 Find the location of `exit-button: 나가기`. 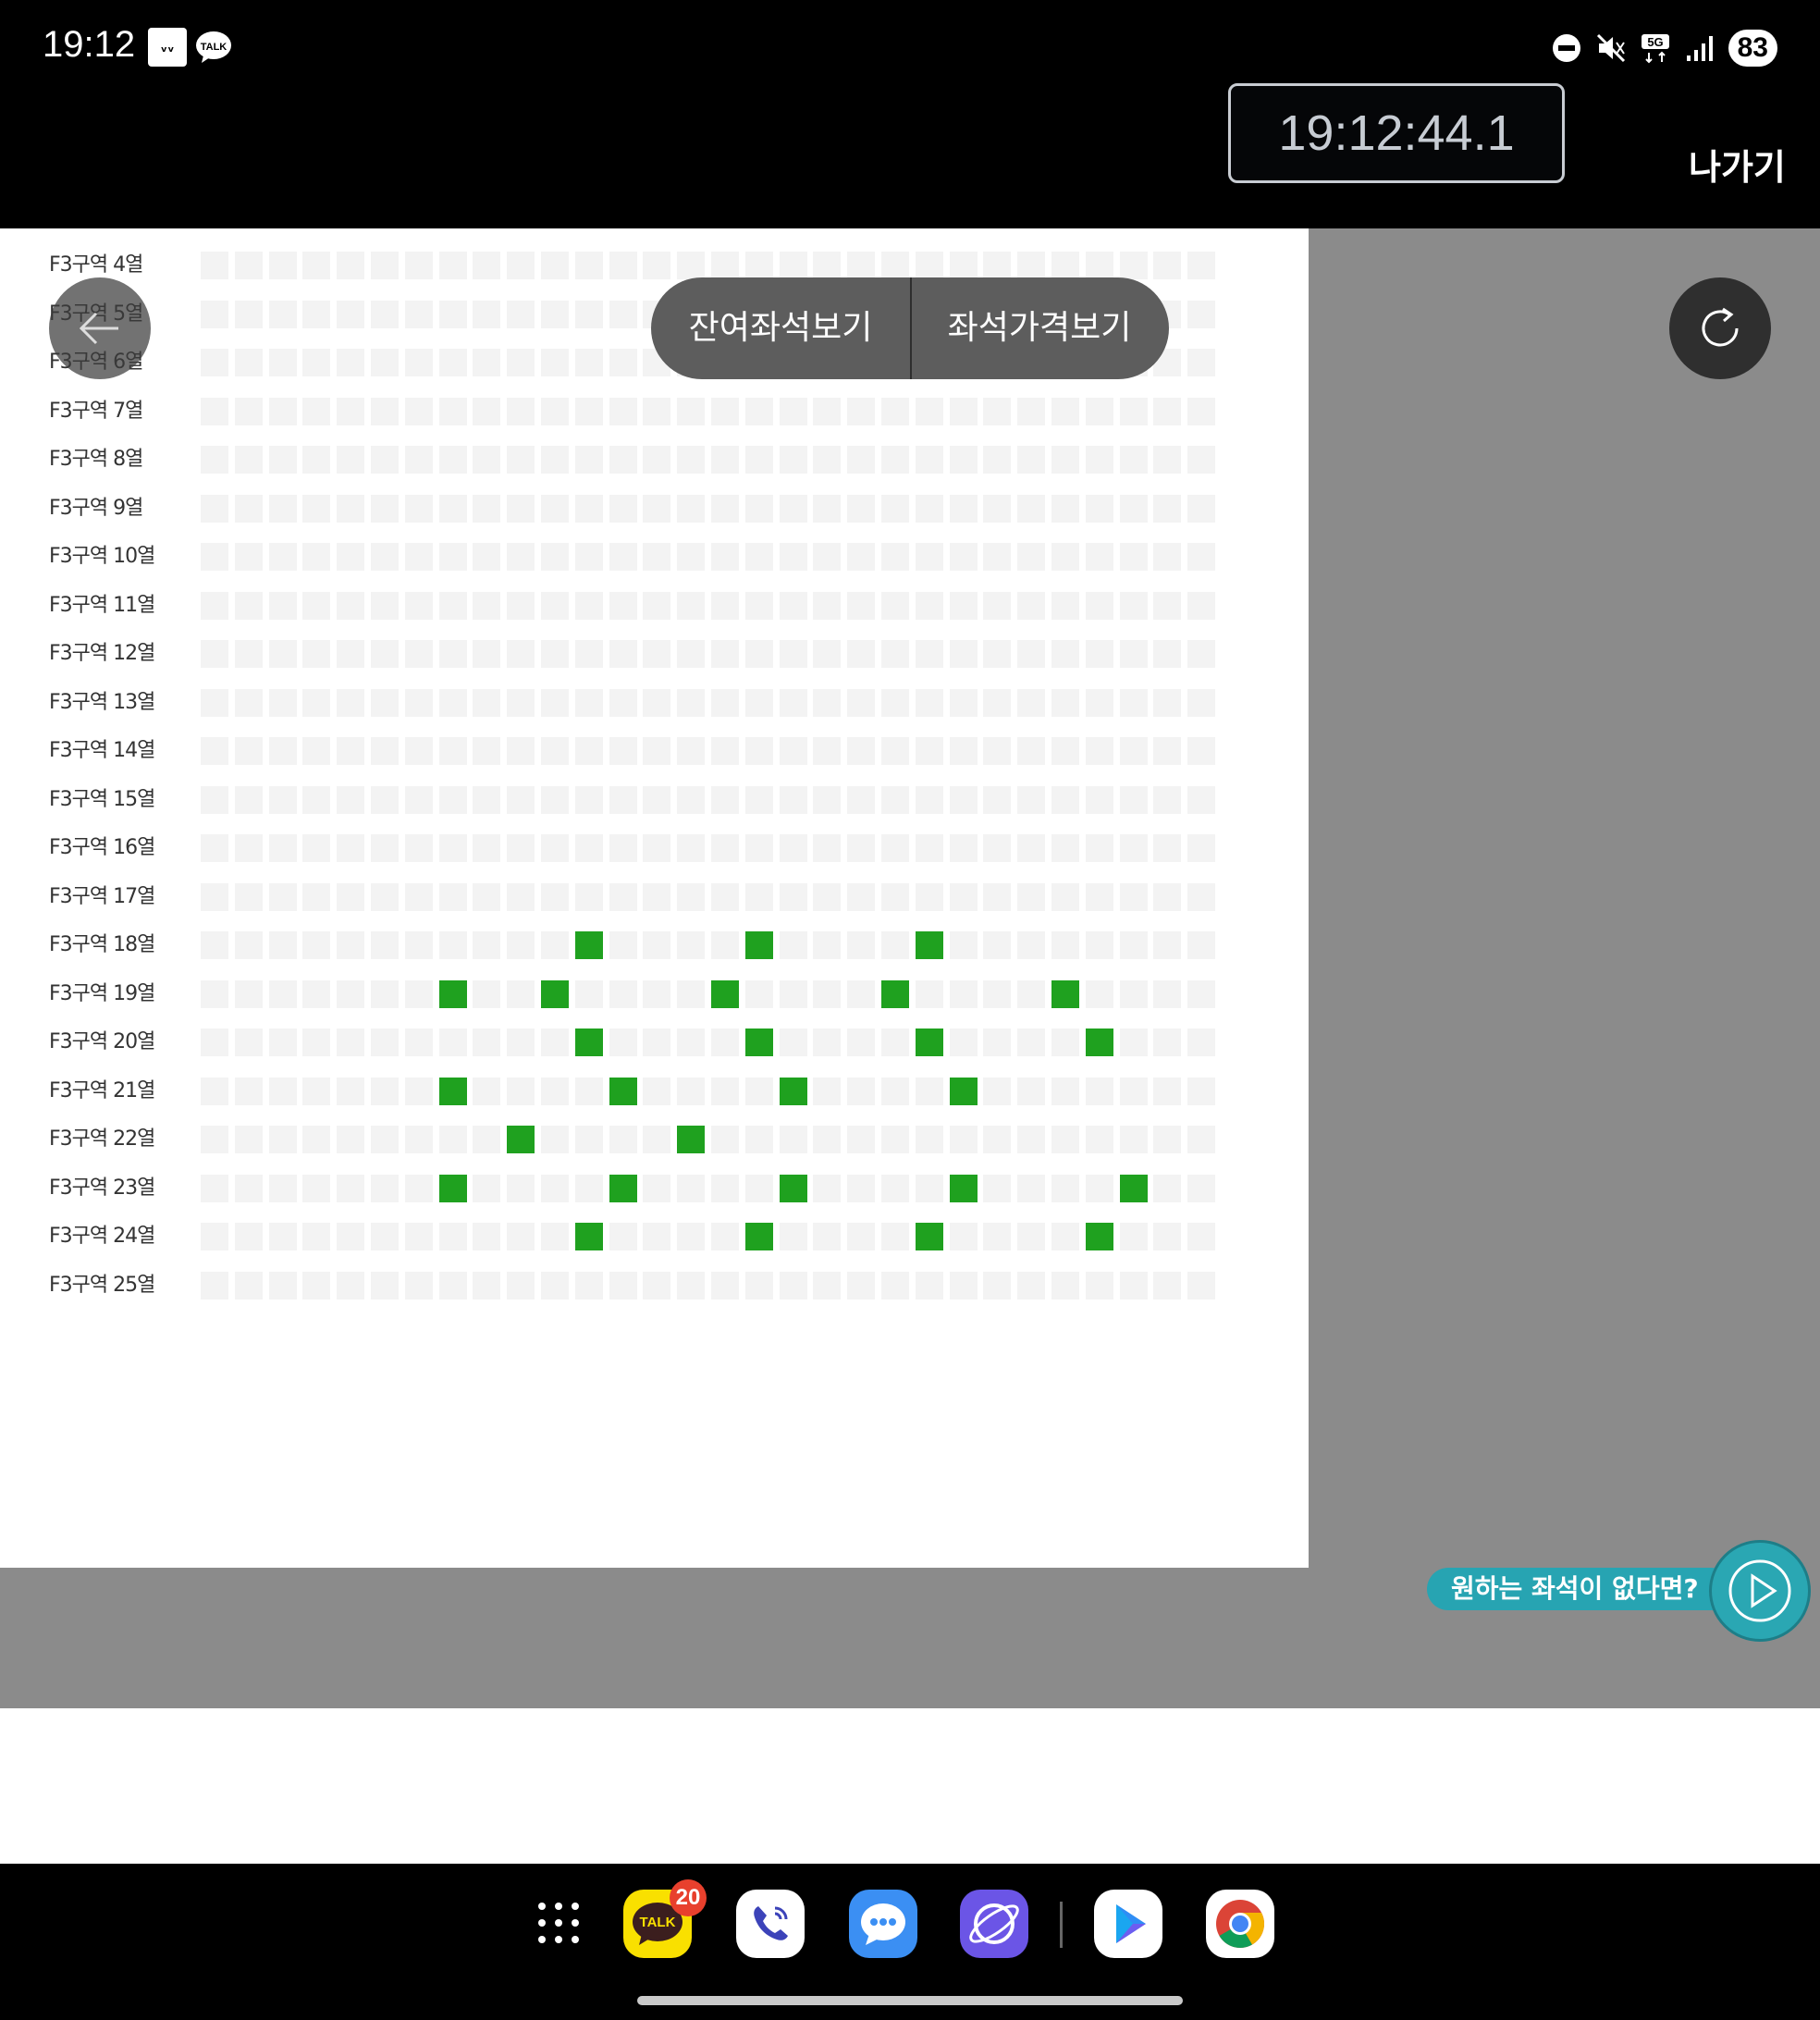

exit-button: 나가기 is located at coordinates (1737, 165).